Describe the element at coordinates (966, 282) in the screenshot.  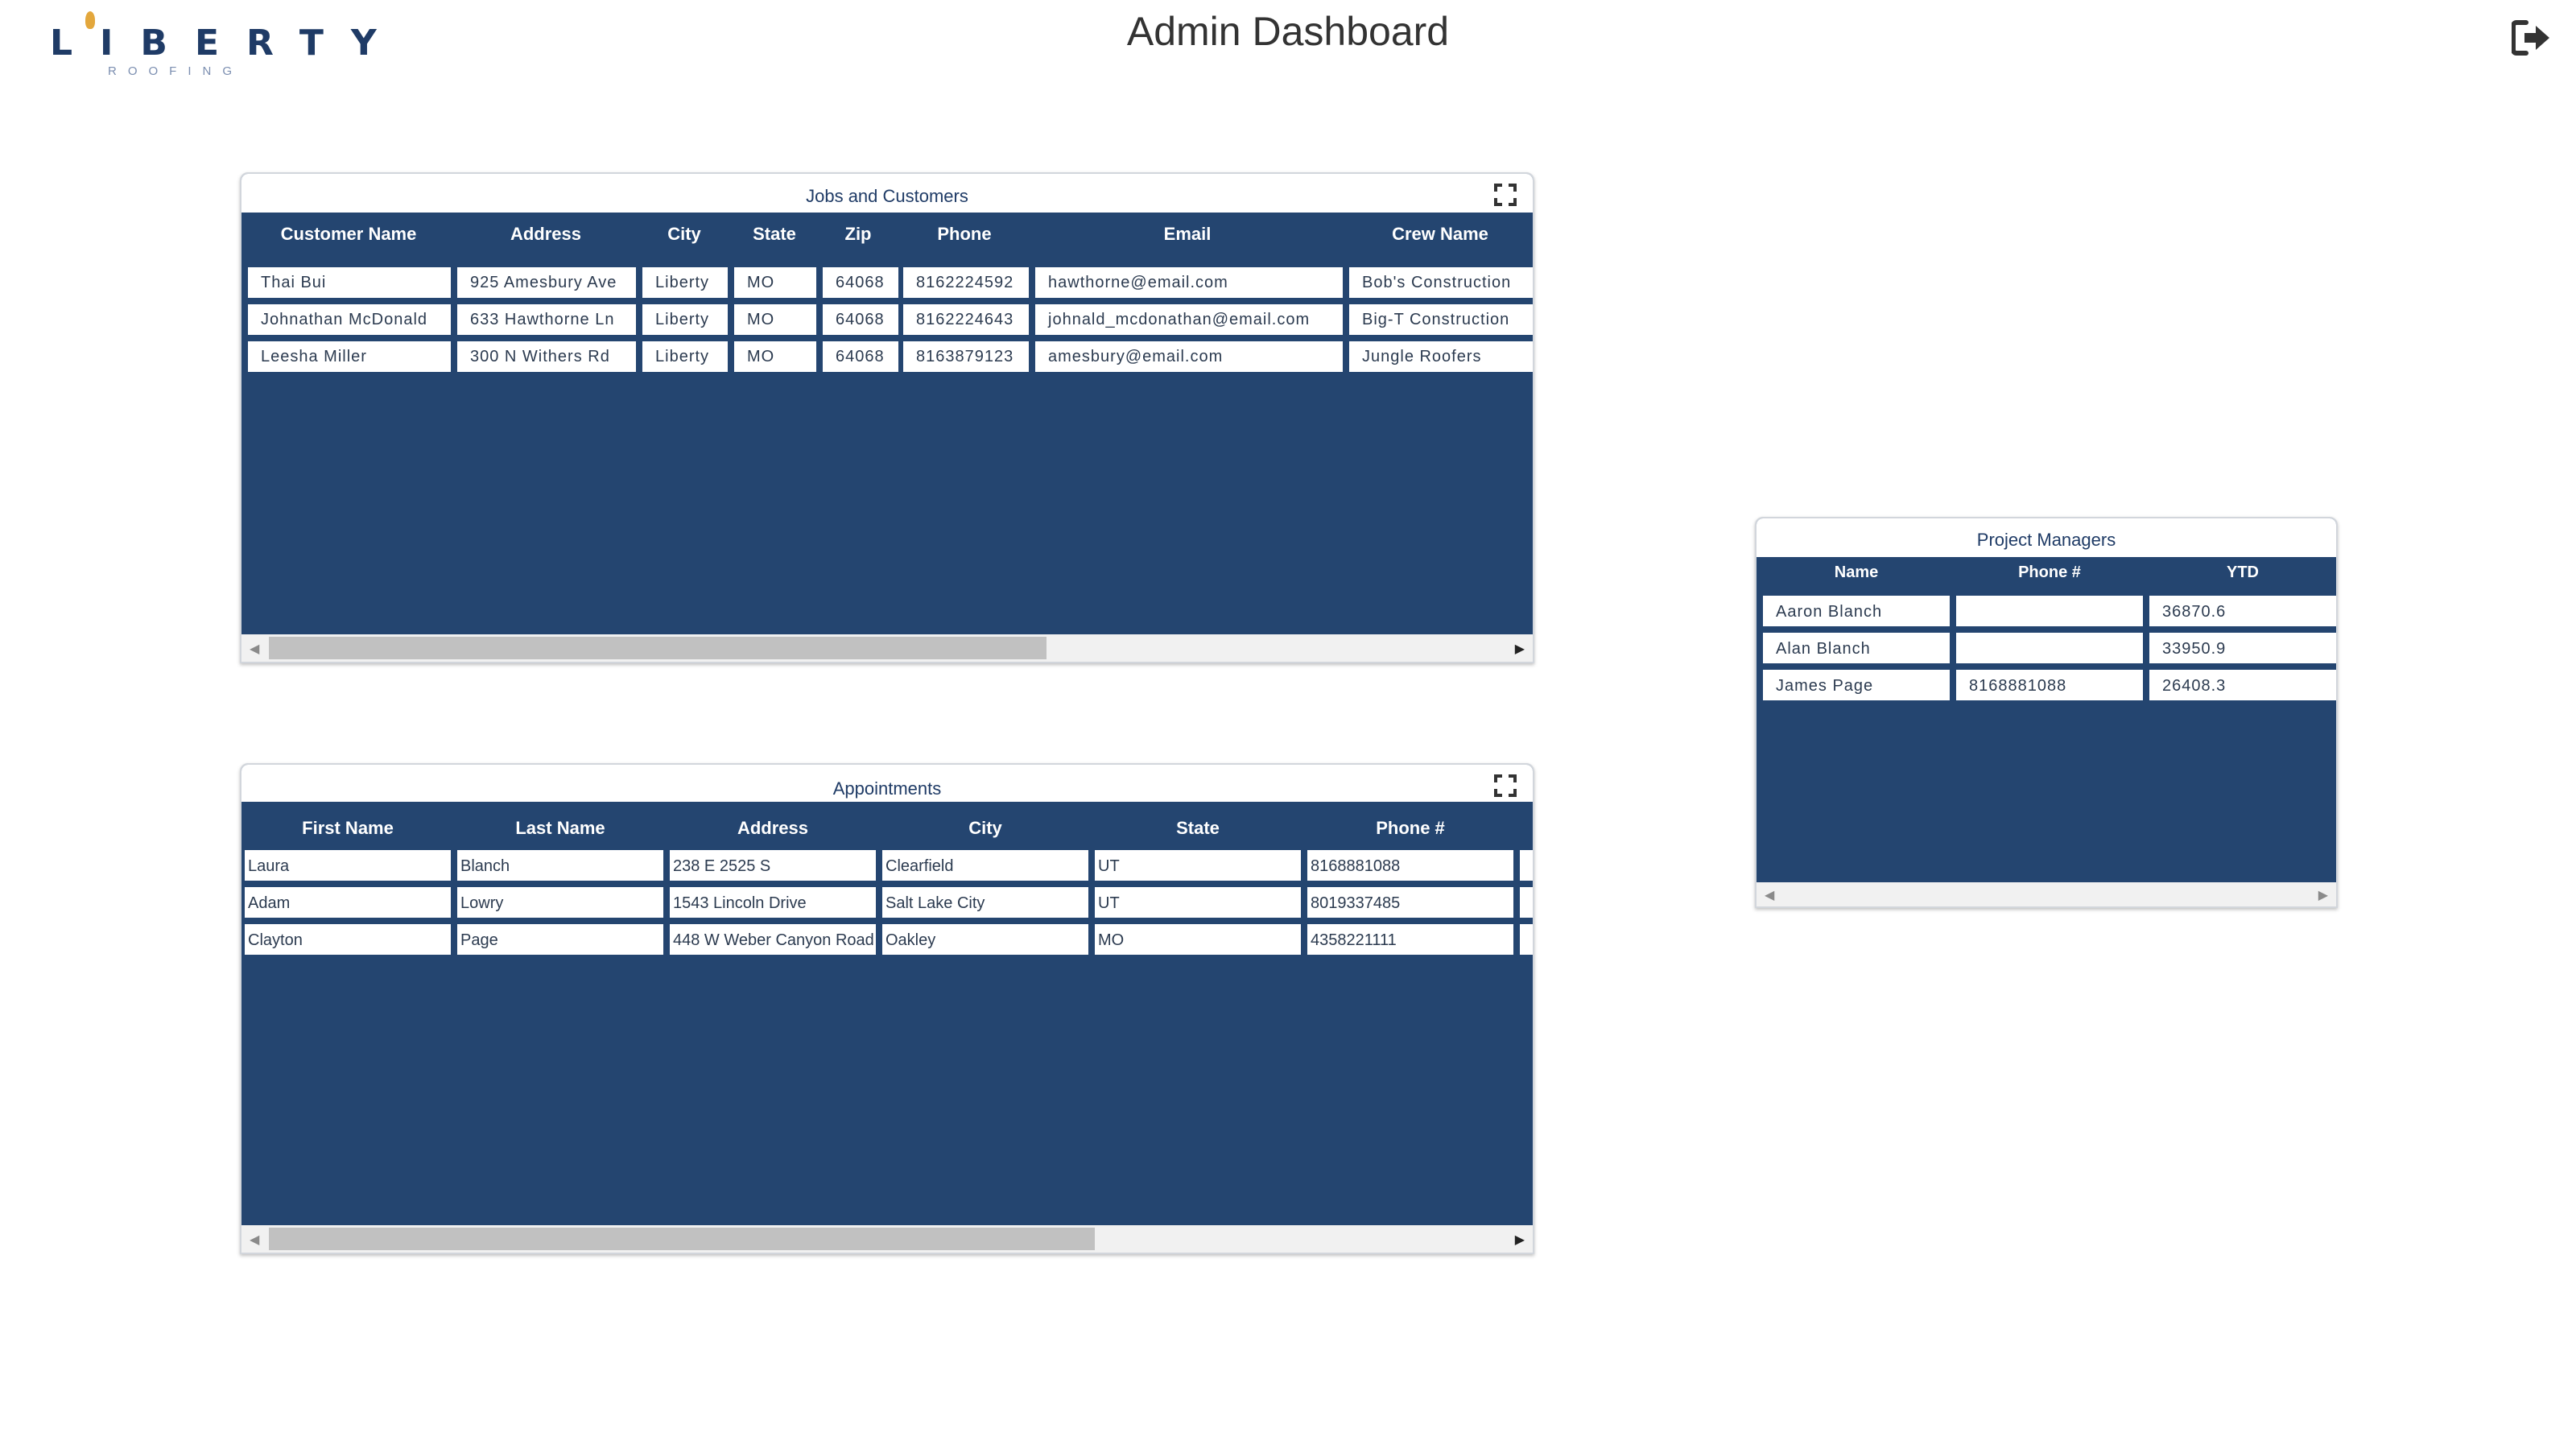
I see `table-cell: 8162224592` at that location.